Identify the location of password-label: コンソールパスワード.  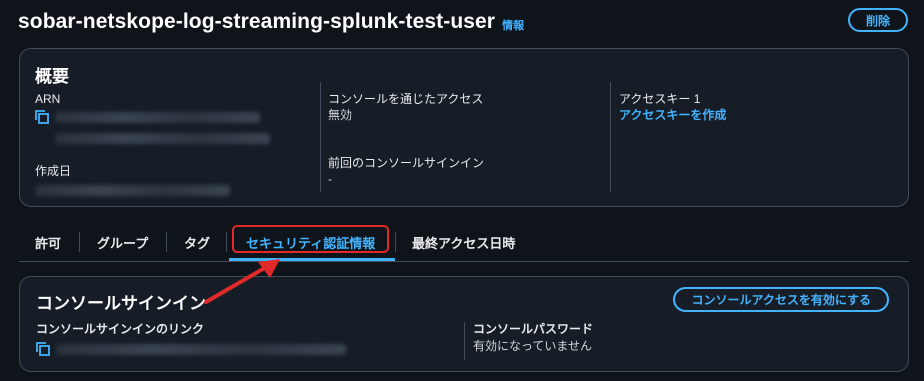
(533, 329).